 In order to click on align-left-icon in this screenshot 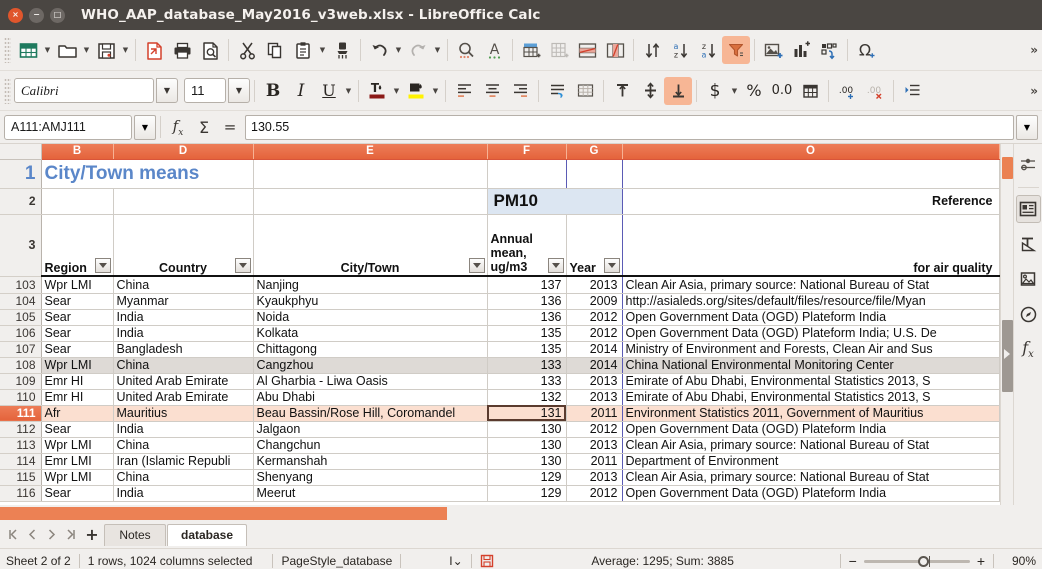, I will do `click(464, 91)`.